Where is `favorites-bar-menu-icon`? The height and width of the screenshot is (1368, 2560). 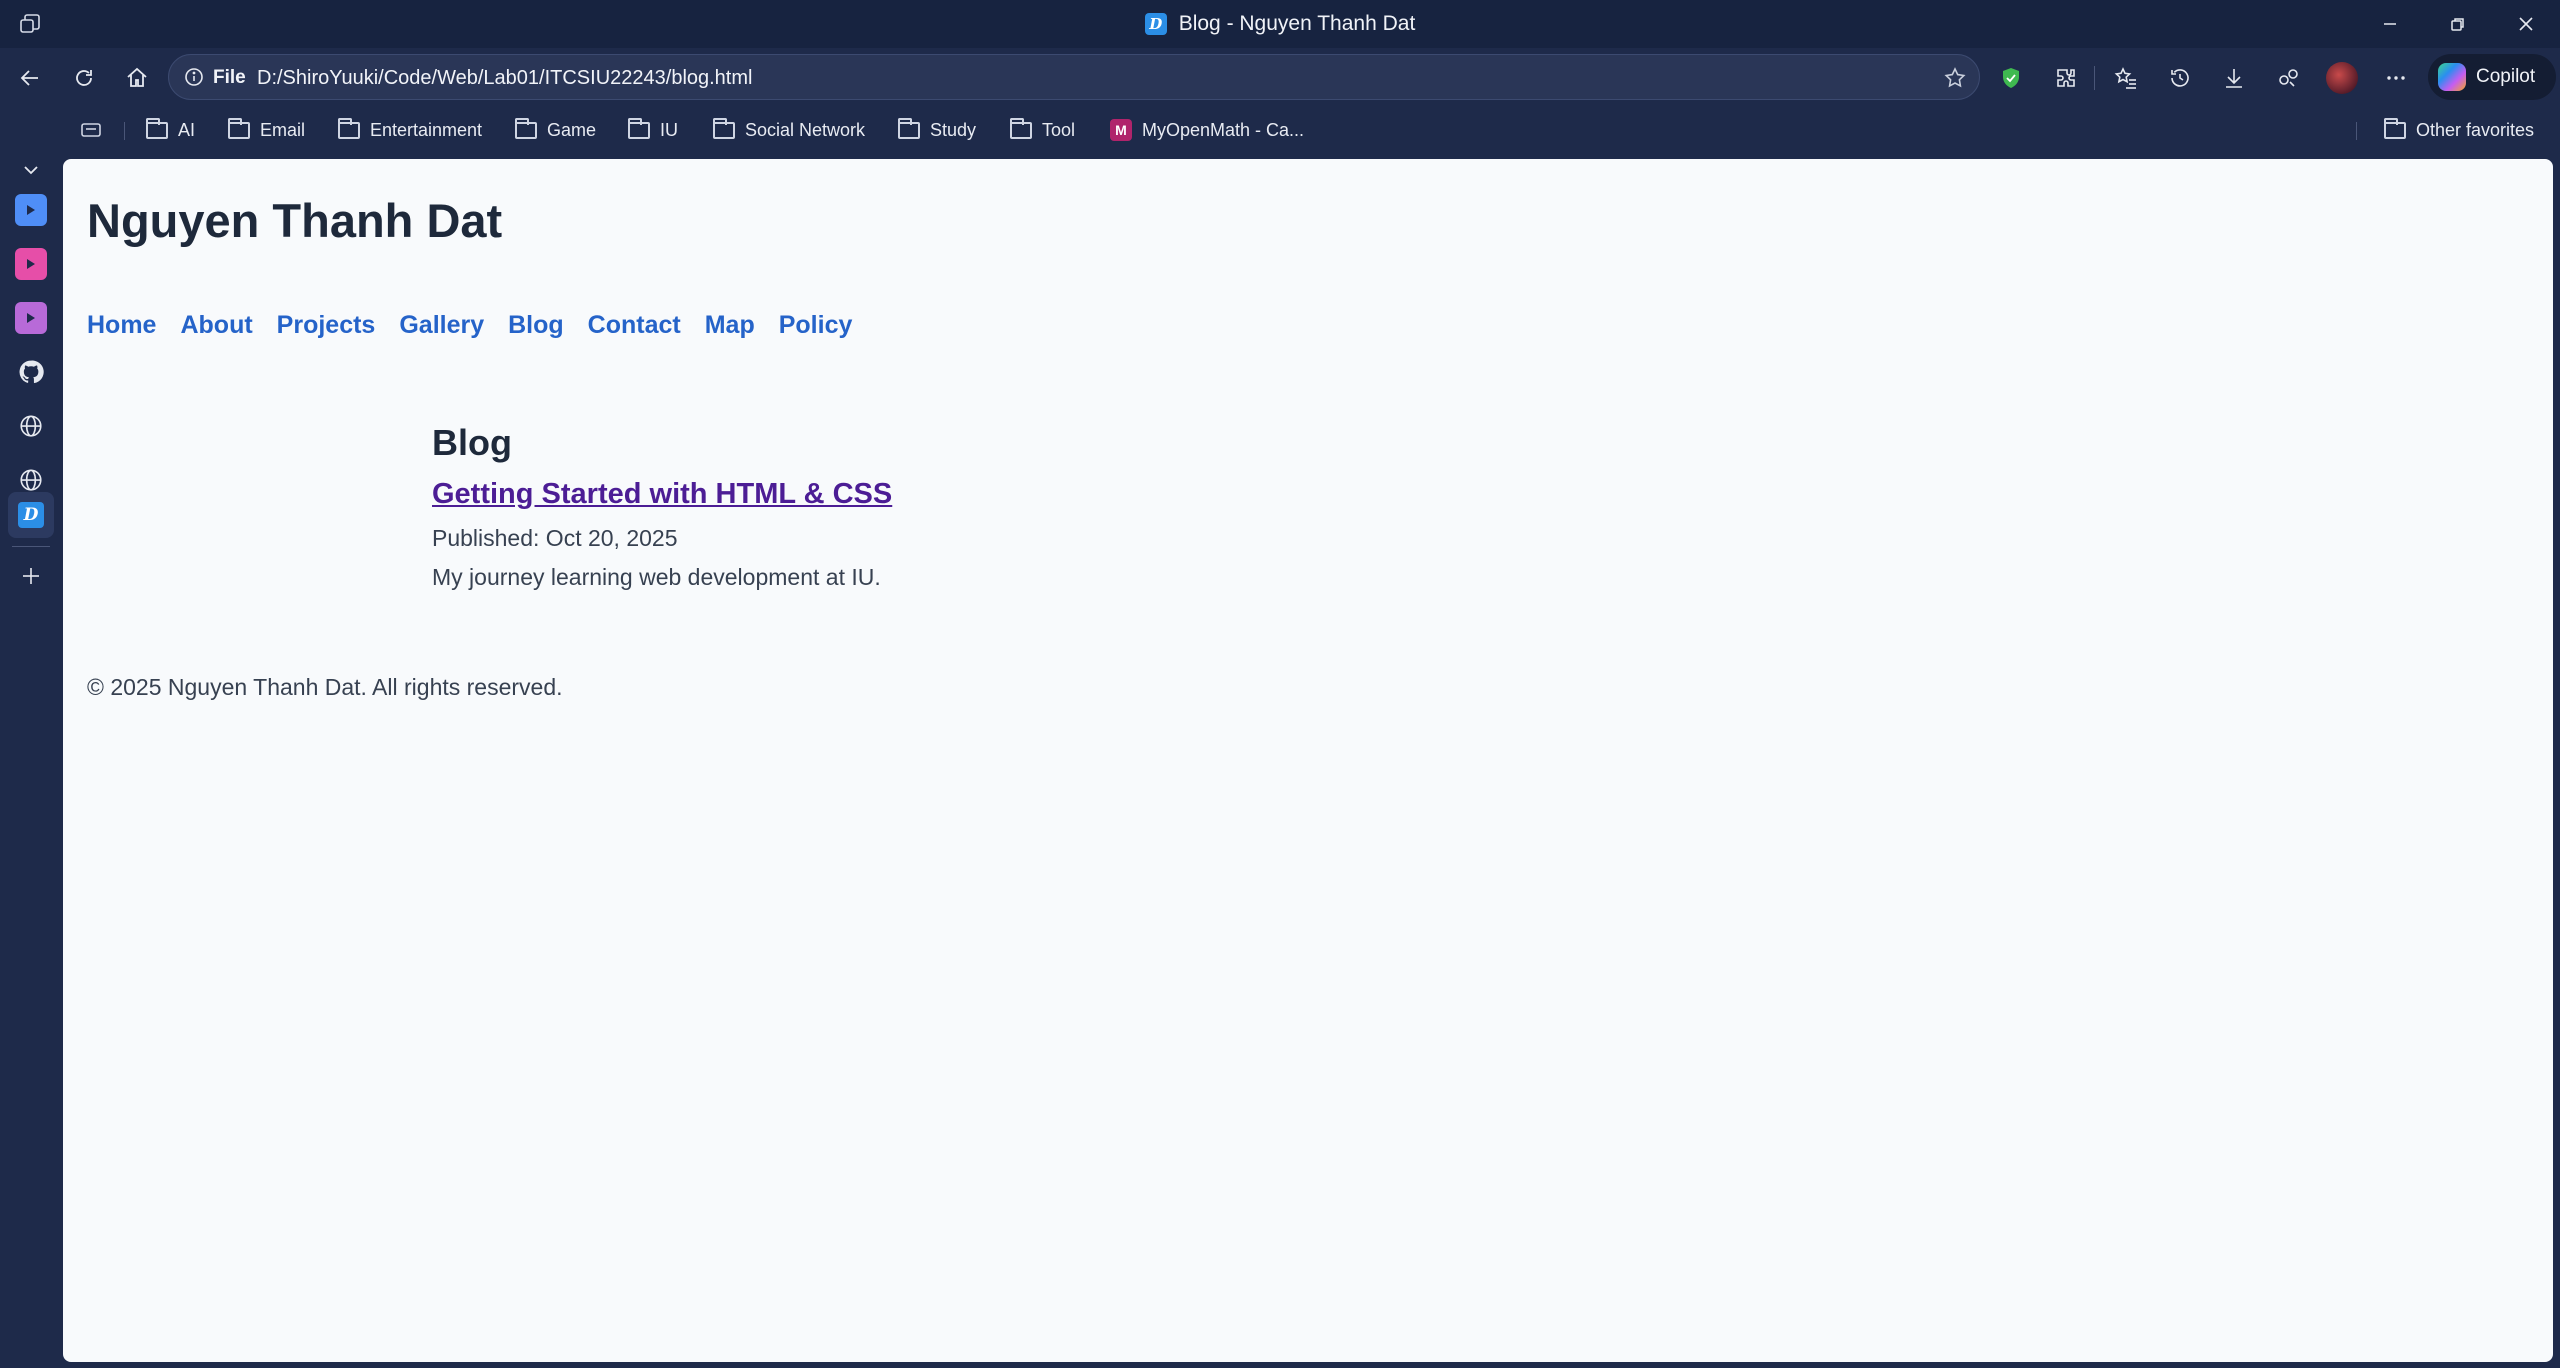
favorites-bar-menu-icon is located at coordinates (91, 130).